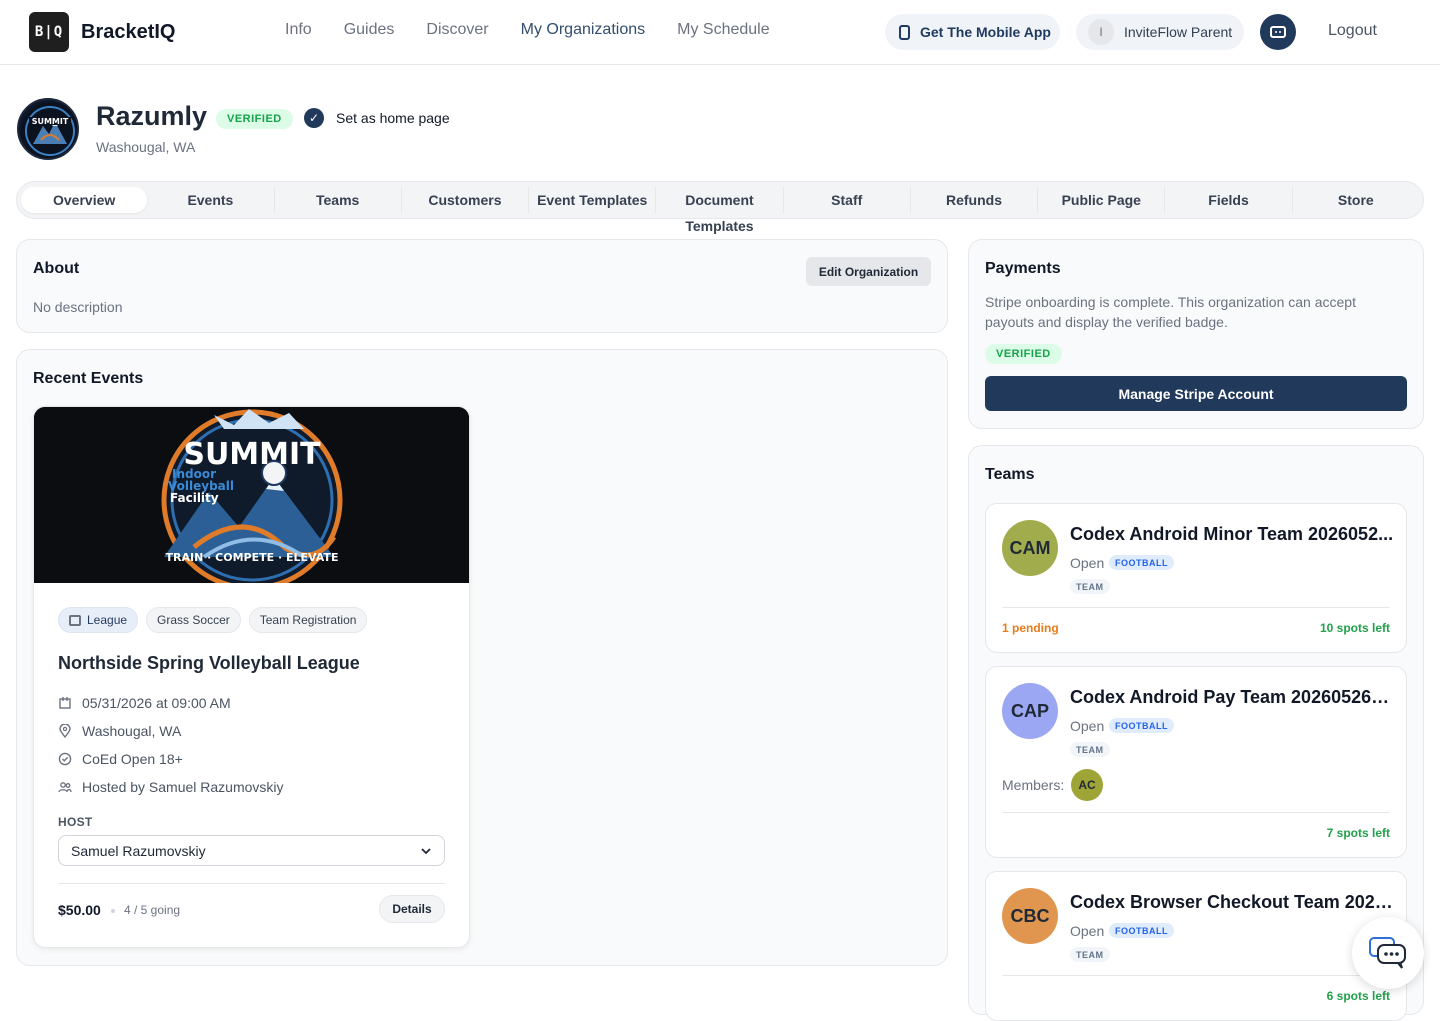 Image resolution: width=1440 pixels, height=1021 pixels. Describe the element at coordinates (65, 759) in the screenshot. I see `check-circle-icon` at that location.